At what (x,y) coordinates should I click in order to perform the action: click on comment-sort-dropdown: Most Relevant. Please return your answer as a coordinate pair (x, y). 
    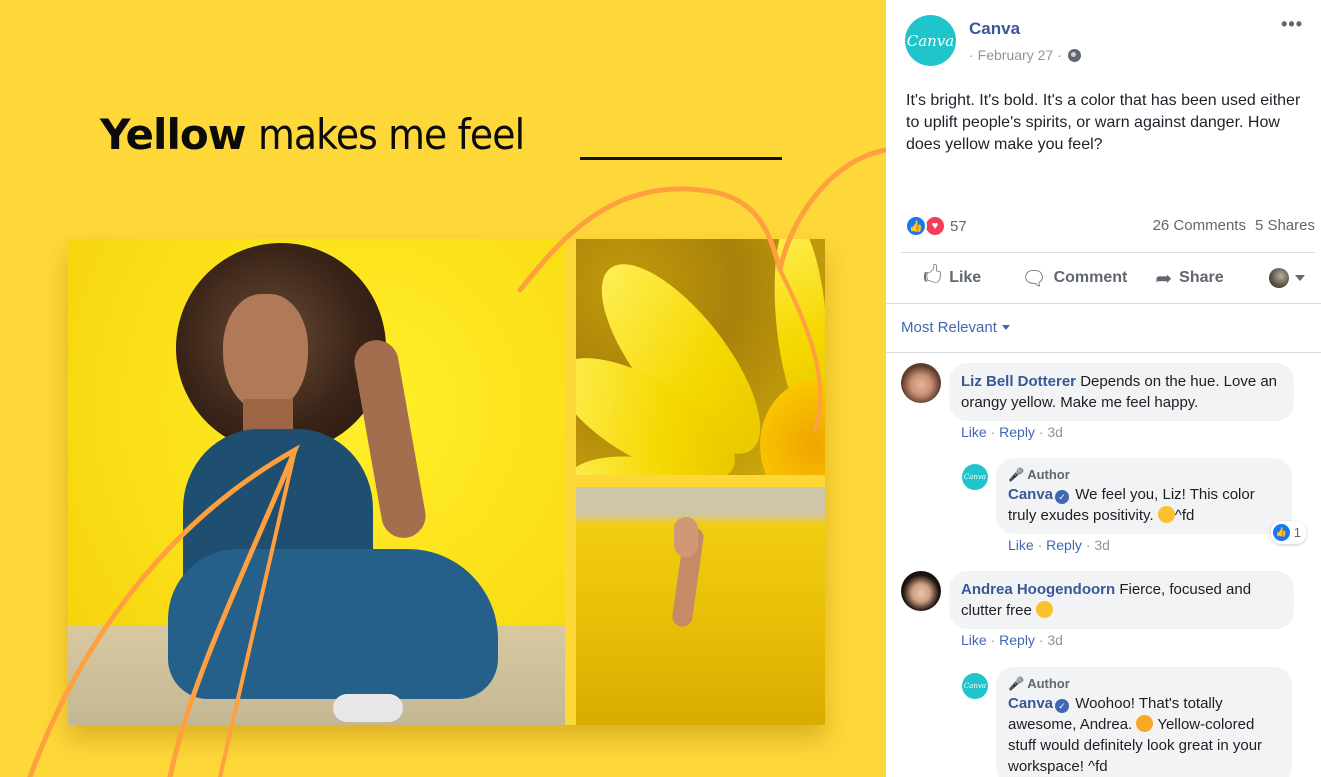
    Looking at the image, I should click on (955, 327).